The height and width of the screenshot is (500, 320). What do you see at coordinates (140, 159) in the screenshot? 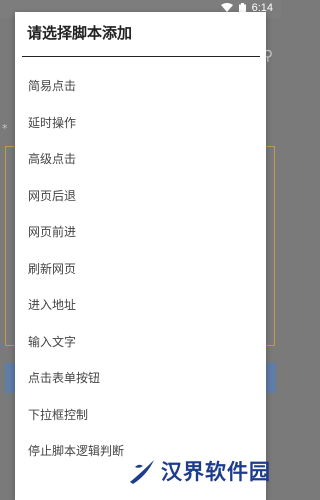
I see `option-advanced-click: 高级点击` at bounding box center [140, 159].